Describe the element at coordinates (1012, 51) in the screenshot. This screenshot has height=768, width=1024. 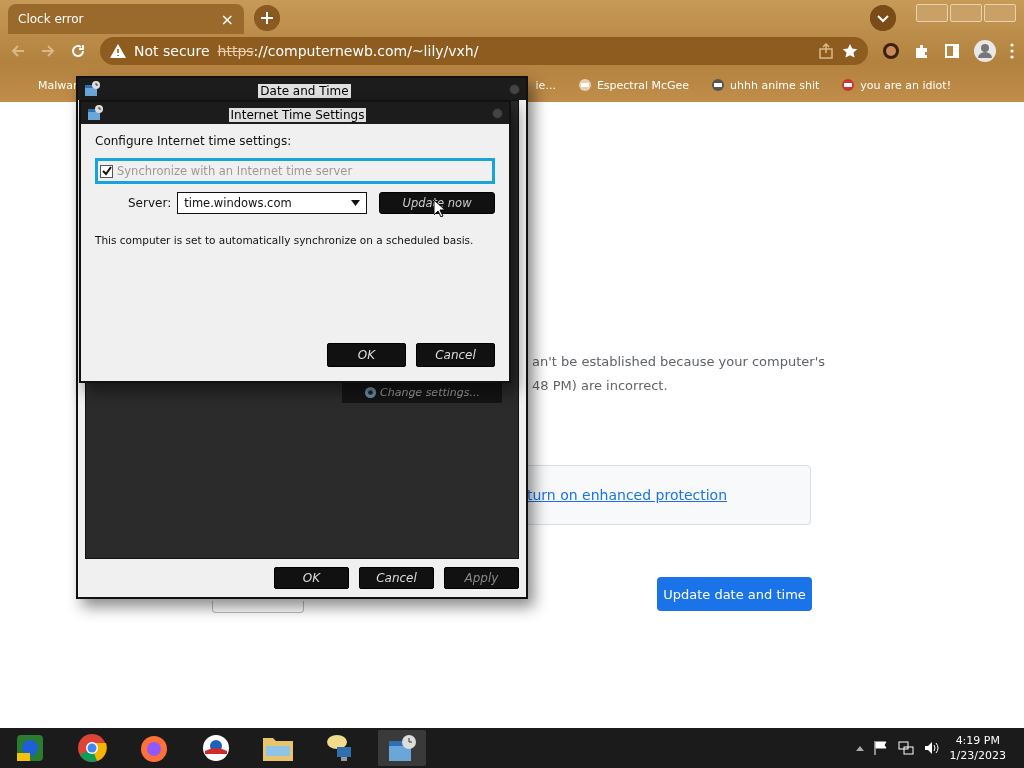
I see `menu-icon` at that location.